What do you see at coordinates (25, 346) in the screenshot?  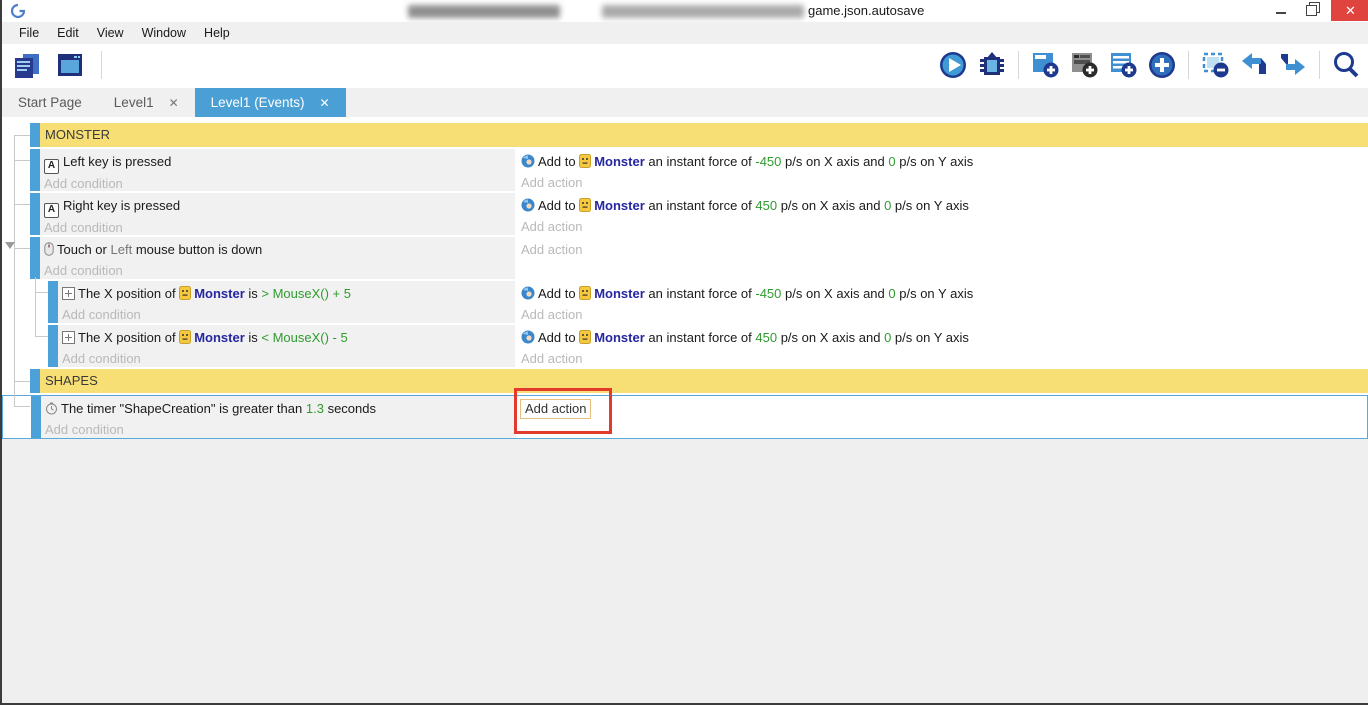 I see `event-gutter` at bounding box center [25, 346].